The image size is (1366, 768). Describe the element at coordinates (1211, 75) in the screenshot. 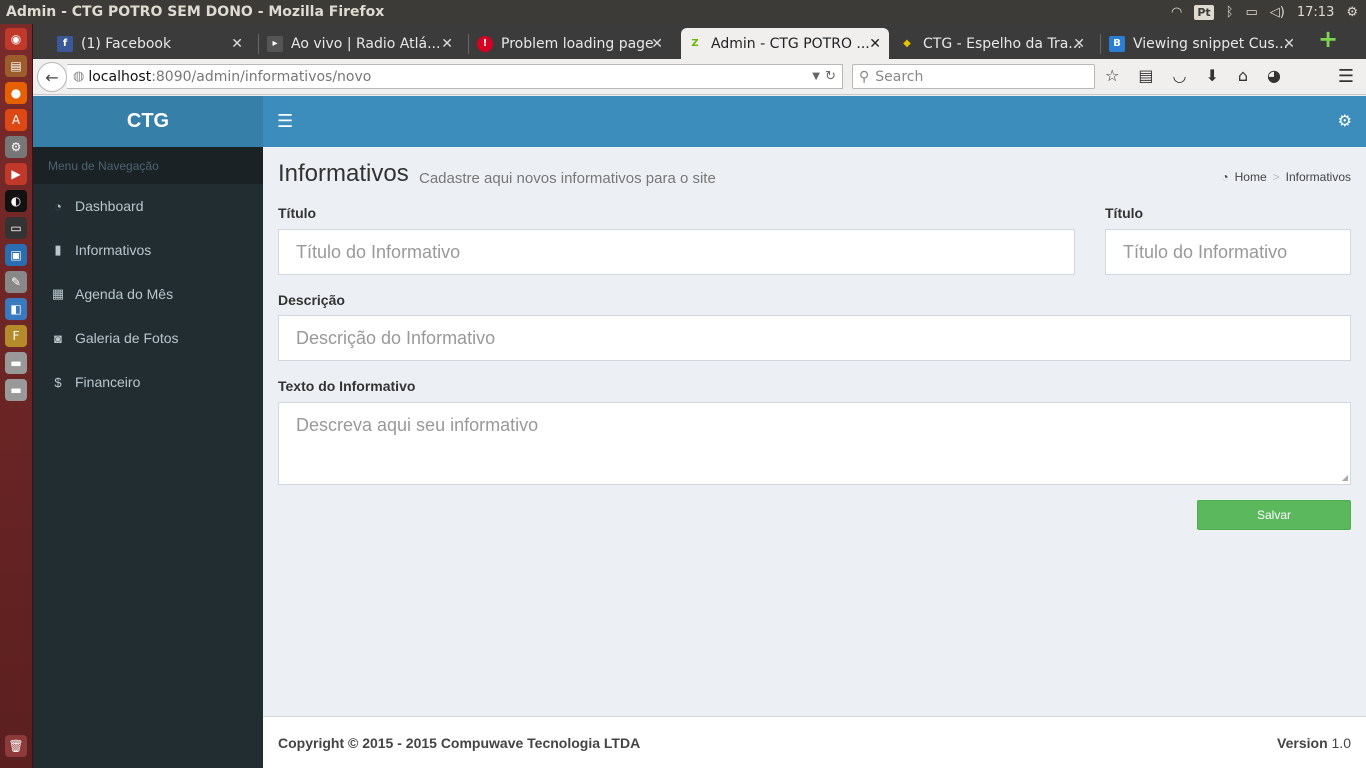

I see `download-icon: ⬇` at that location.